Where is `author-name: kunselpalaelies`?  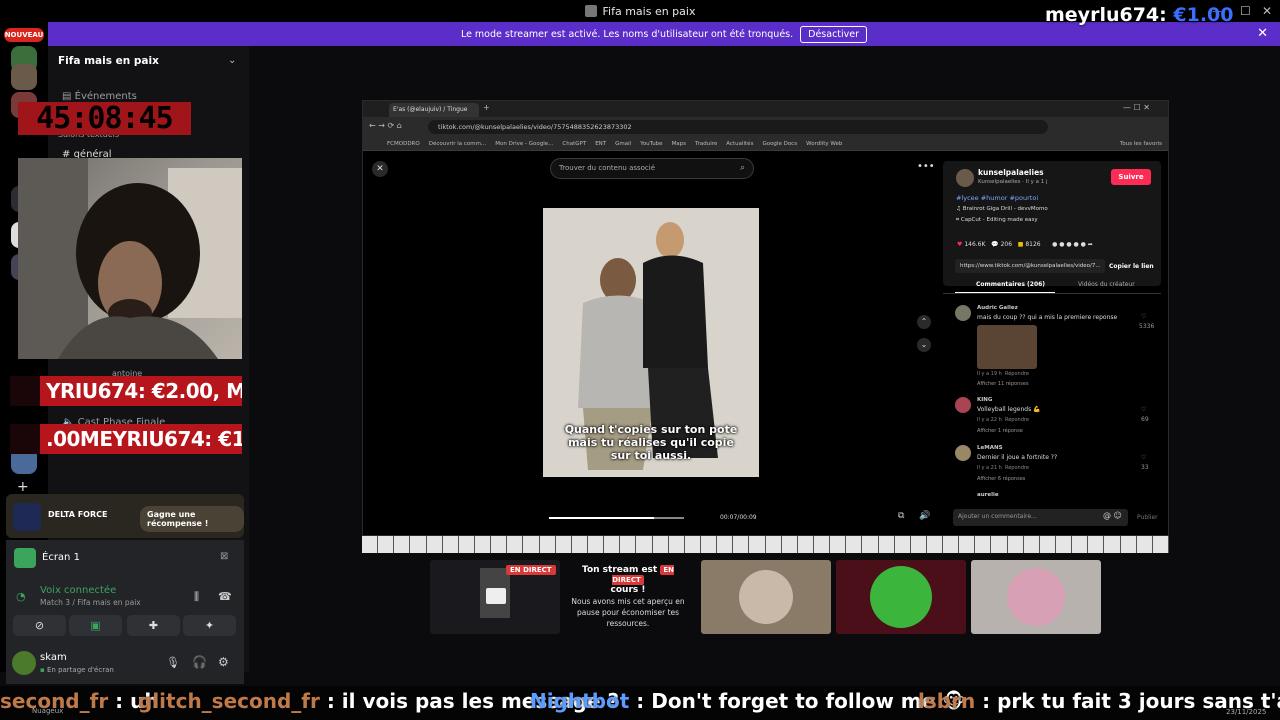 author-name: kunselpalaelies is located at coordinates (1011, 172).